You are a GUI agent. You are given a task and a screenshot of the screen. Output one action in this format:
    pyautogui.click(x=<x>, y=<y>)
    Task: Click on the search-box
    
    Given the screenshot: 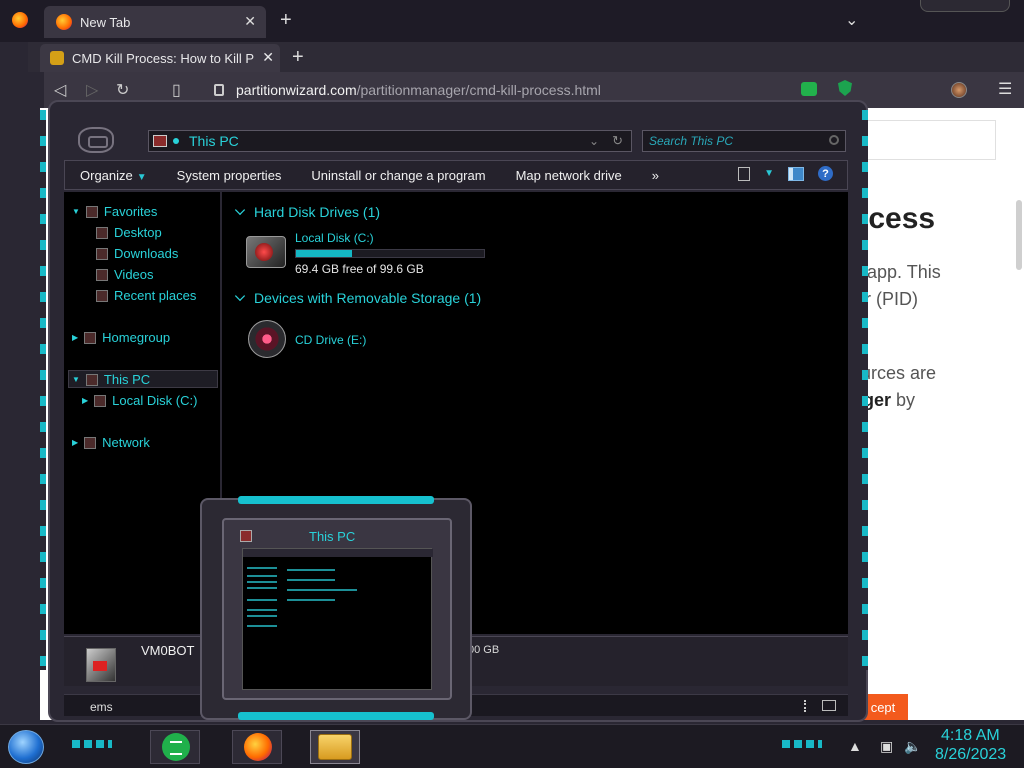 What is the action you would take?
    pyautogui.click(x=744, y=141)
    